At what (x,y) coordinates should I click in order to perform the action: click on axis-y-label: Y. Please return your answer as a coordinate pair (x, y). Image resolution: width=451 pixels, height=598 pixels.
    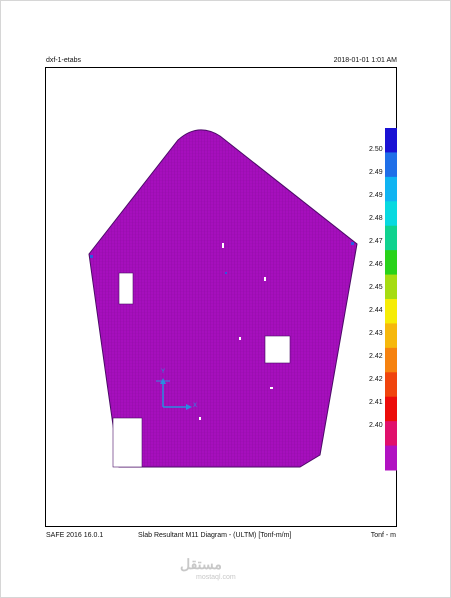
    Looking at the image, I should click on (163, 372).